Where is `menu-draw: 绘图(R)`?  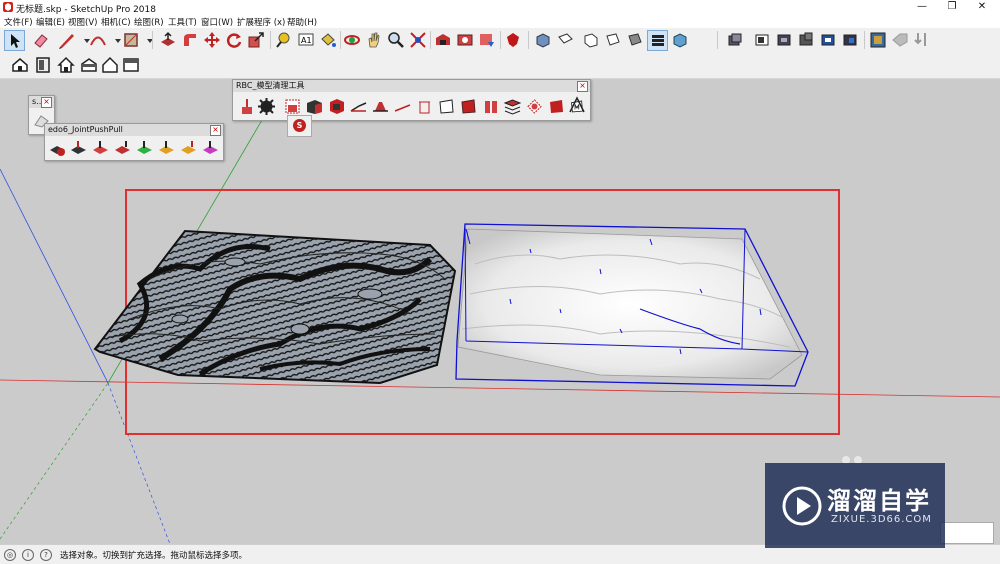 menu-draw: 绘图(R) is located at coordinates (149, 22).